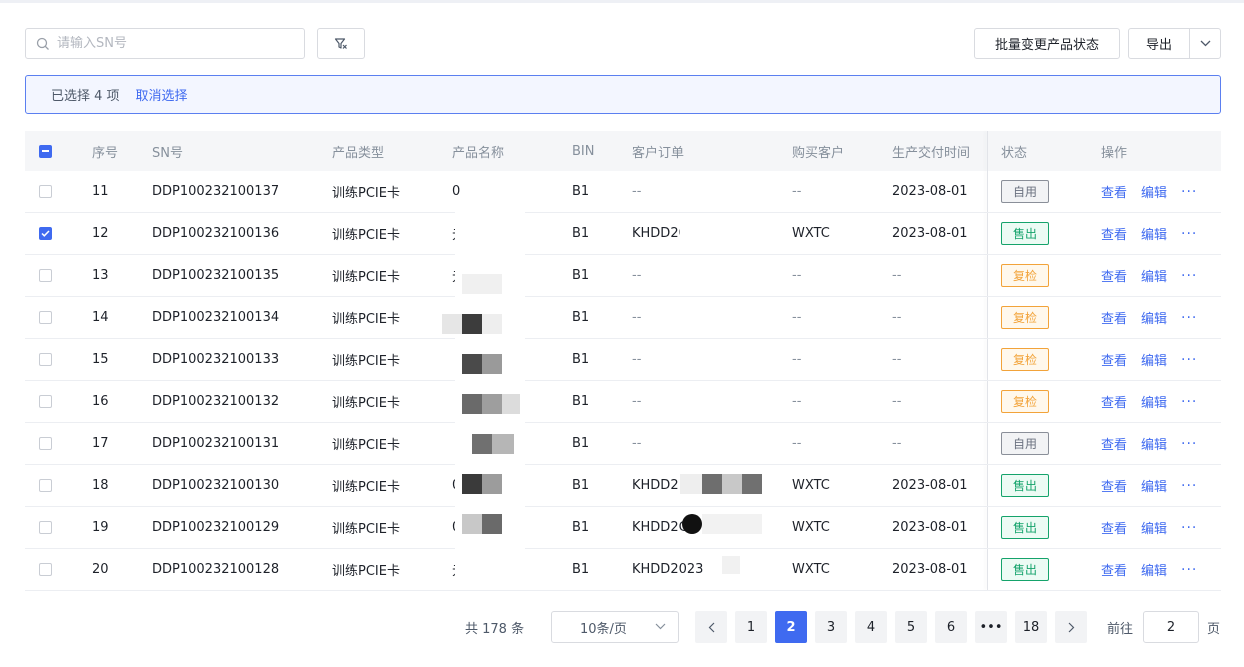 The image size is (1244, 667). I want to click on page-button: 4, so click(871, 627).